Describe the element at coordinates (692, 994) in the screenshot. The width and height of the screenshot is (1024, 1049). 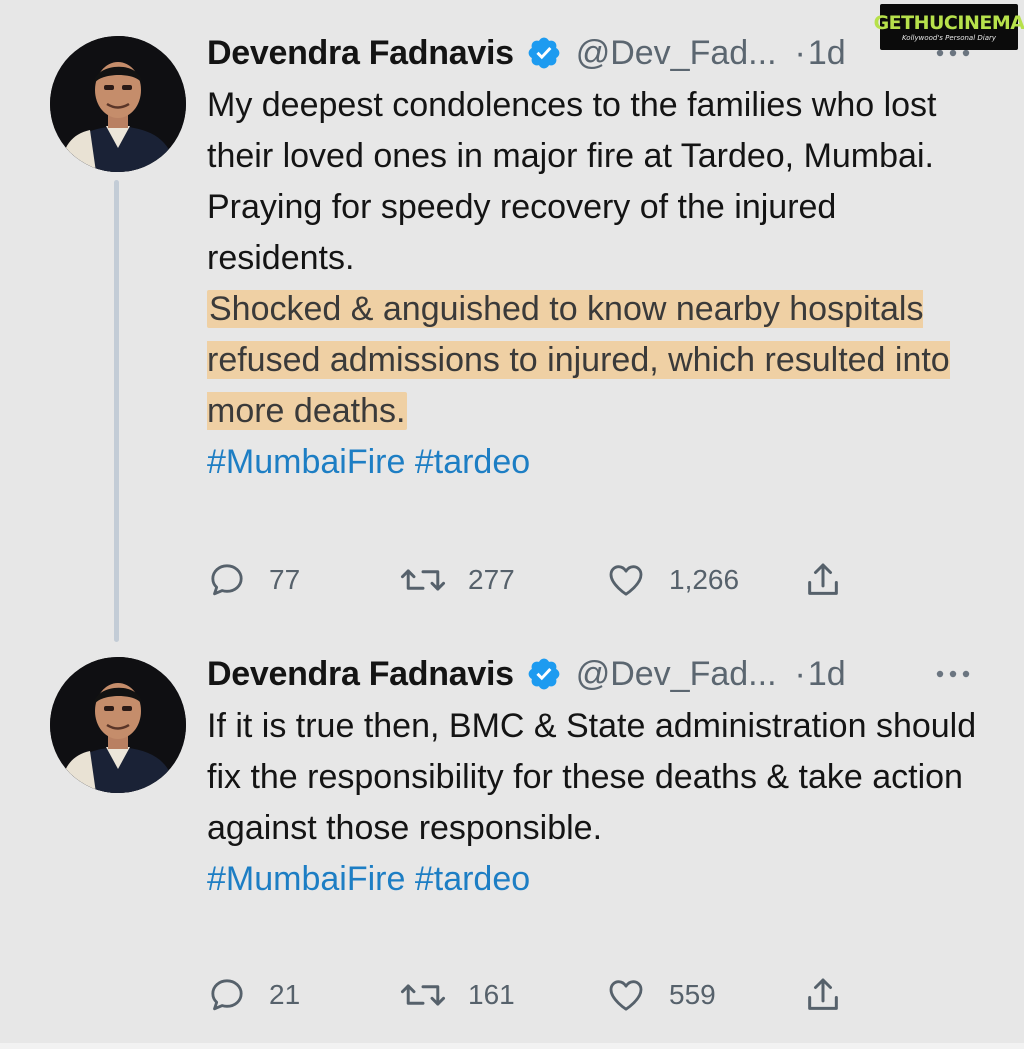
I see `like-count: 559` at that location.